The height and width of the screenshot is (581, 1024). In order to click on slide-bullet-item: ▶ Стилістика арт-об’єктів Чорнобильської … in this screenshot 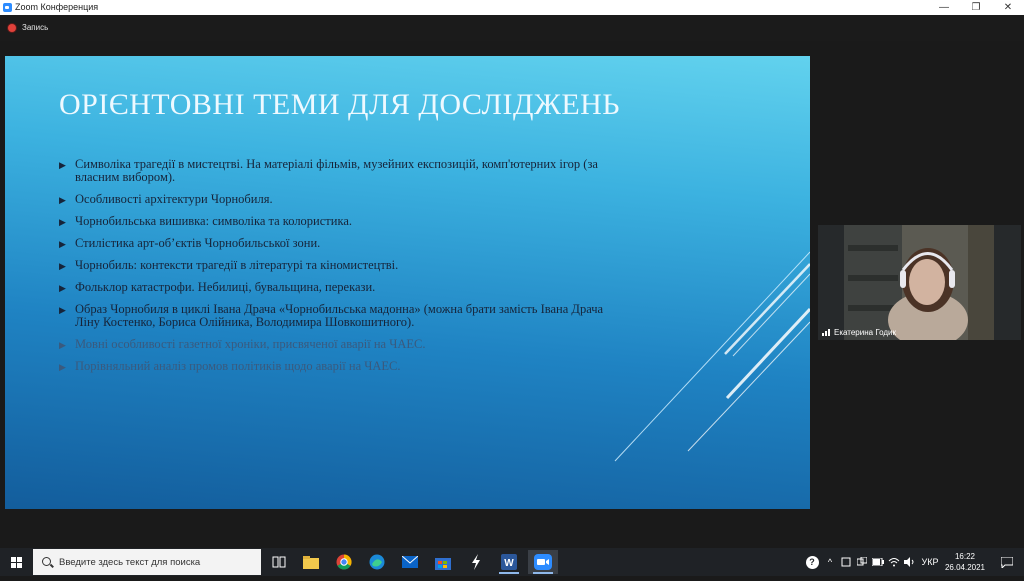, I will do `click(339, 243)`.